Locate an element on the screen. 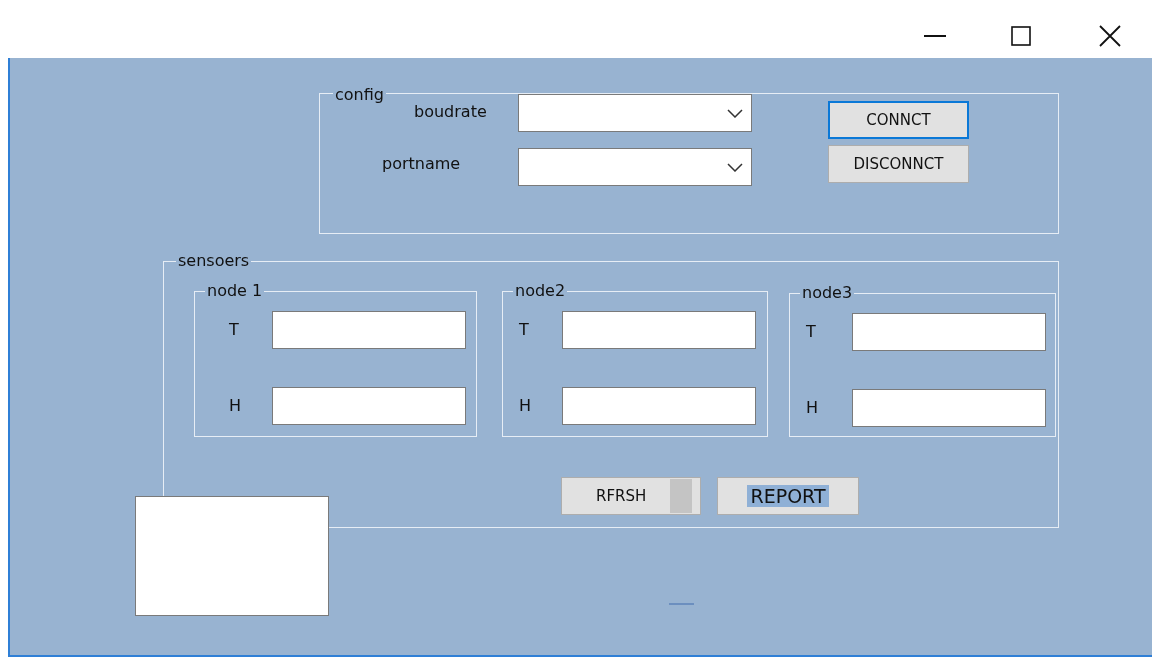 Image resolution: width=1152 pixels, height=659 pixels. minimize-icon is located at coordinates (935, 36).